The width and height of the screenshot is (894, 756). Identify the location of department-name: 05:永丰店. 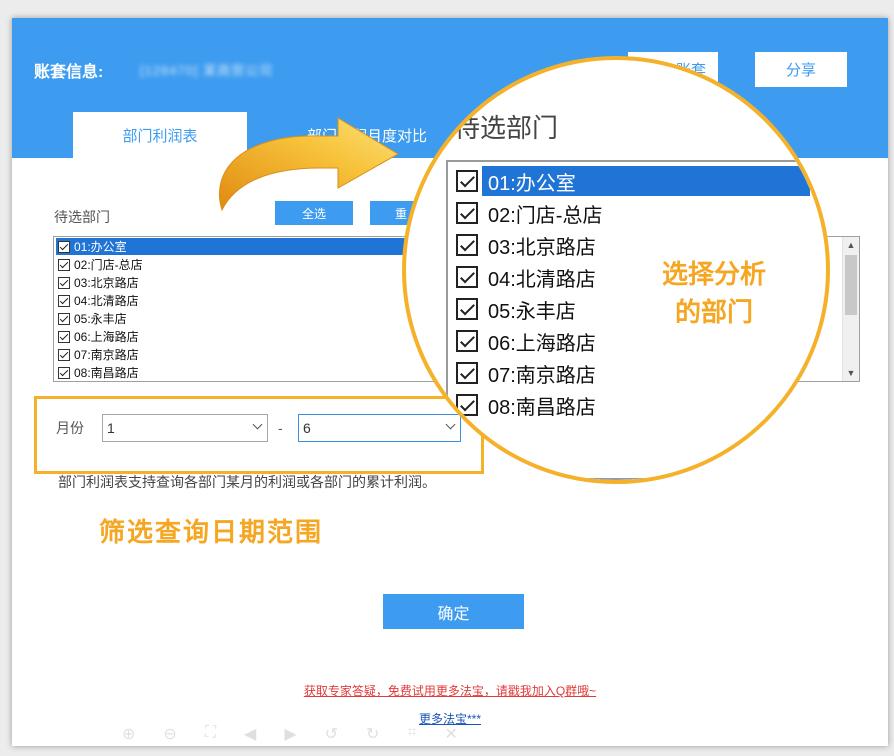
(100, 319).